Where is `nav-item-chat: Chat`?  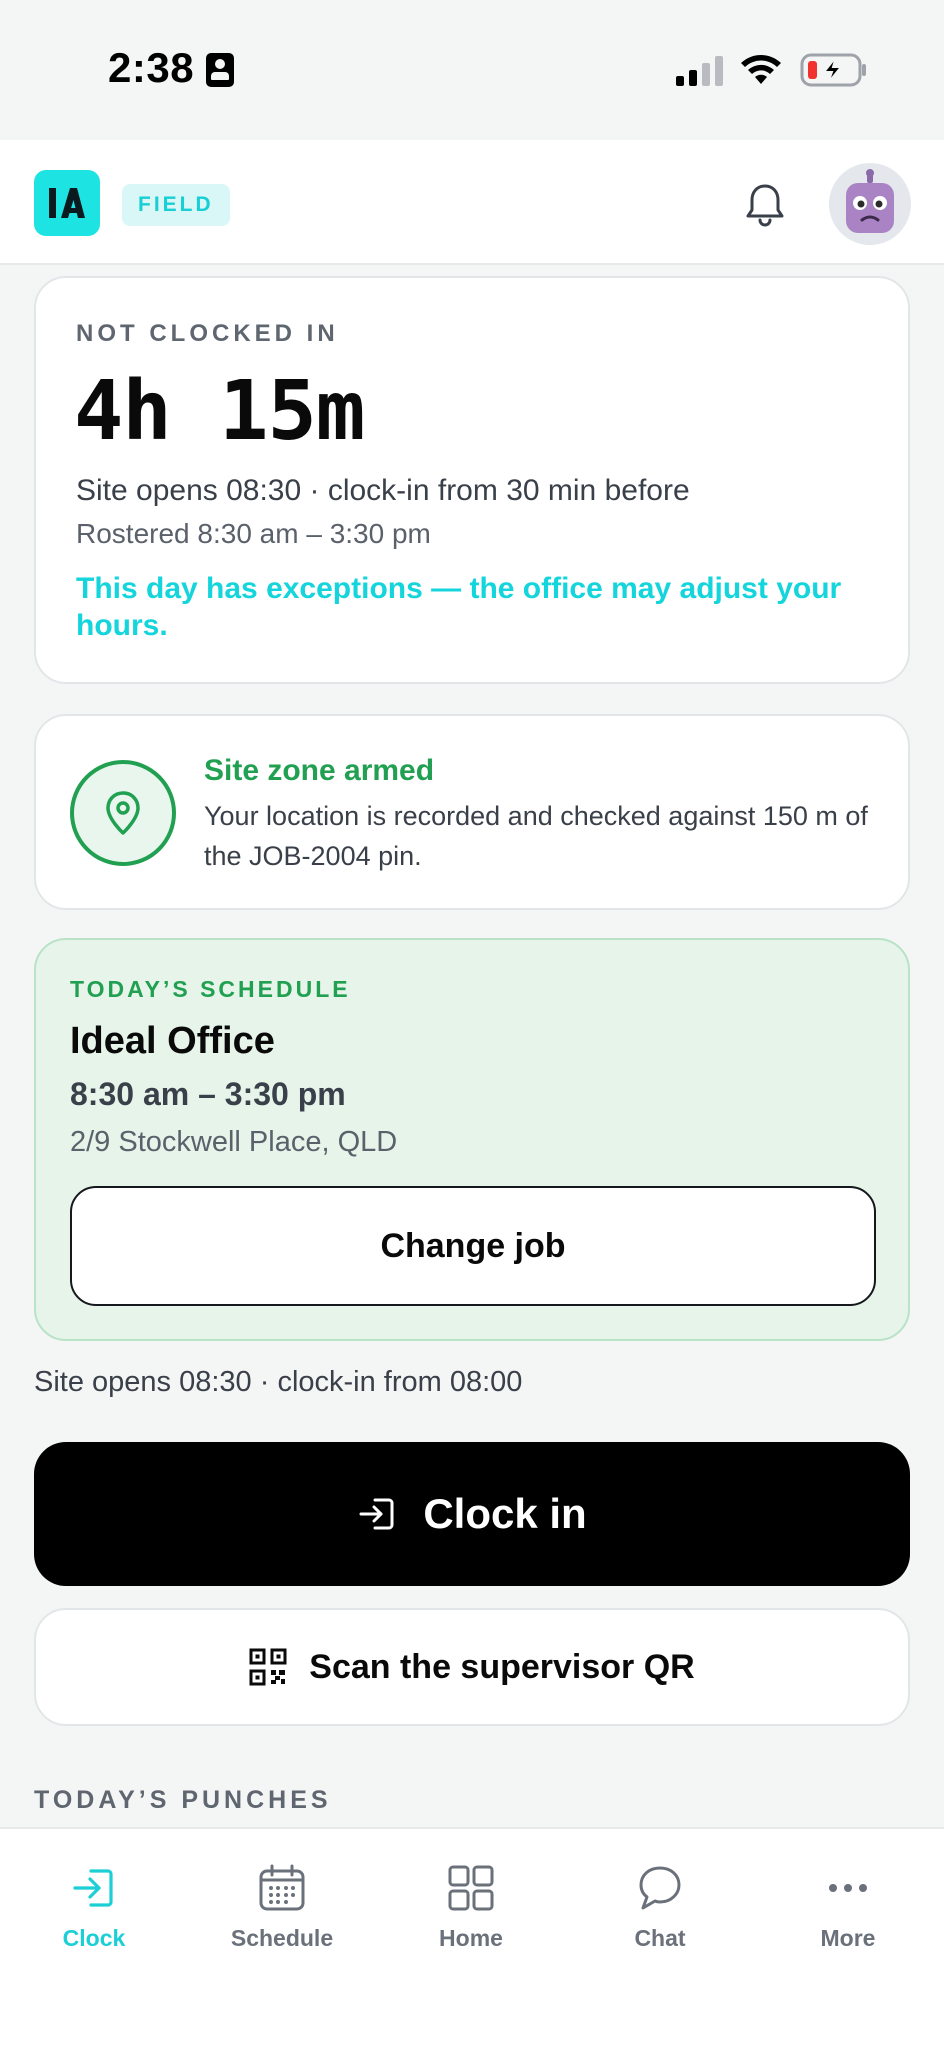 nav-item-chat: Chat is located at coordinates (660, 1918).